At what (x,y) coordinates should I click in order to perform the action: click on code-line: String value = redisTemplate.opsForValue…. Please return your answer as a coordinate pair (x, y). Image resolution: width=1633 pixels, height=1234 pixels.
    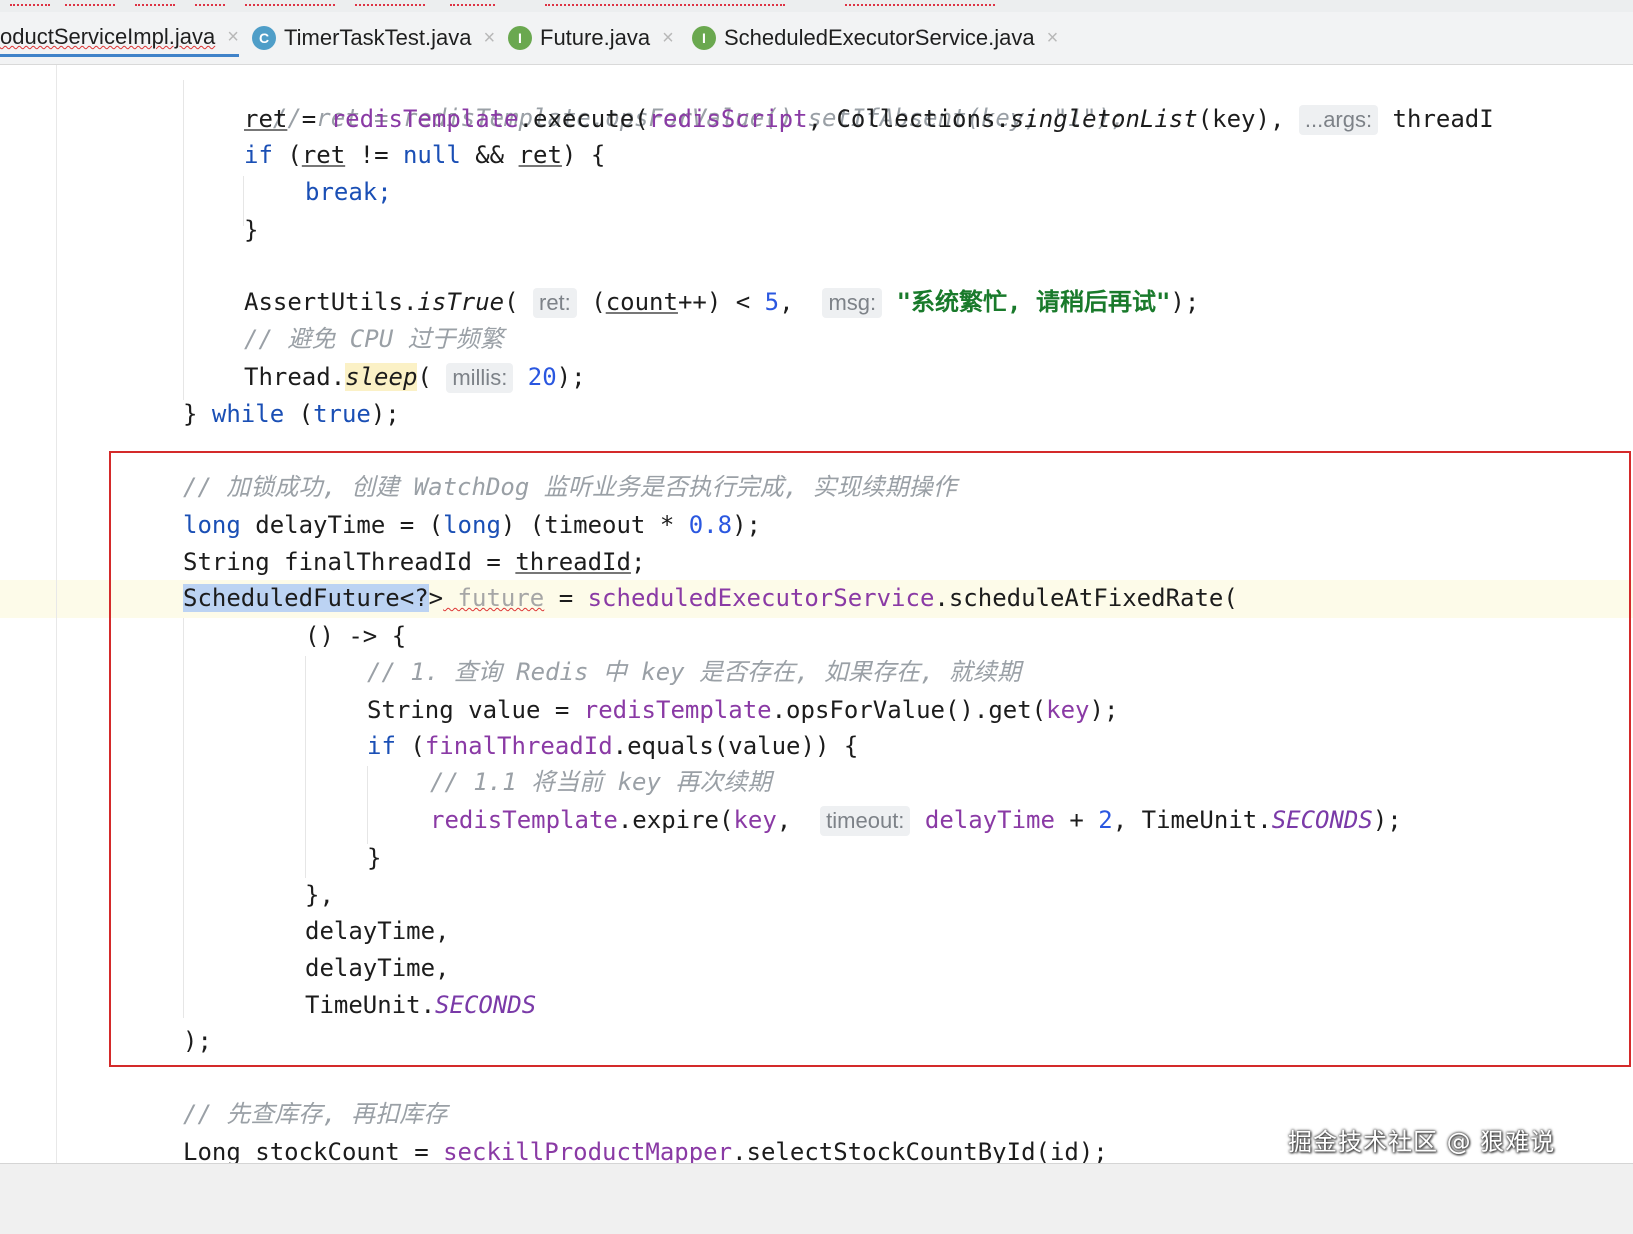
    Looking at the image, I should click on (742, 710).